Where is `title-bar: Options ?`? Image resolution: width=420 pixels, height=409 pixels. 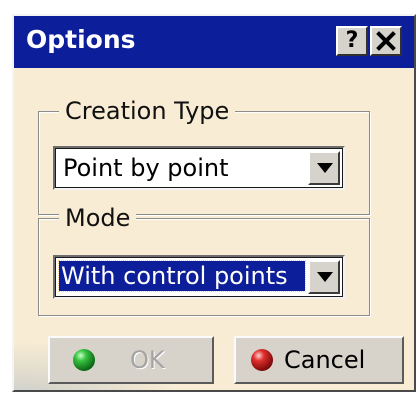 title-bar: Options ? is located at coordinates (214, 42).